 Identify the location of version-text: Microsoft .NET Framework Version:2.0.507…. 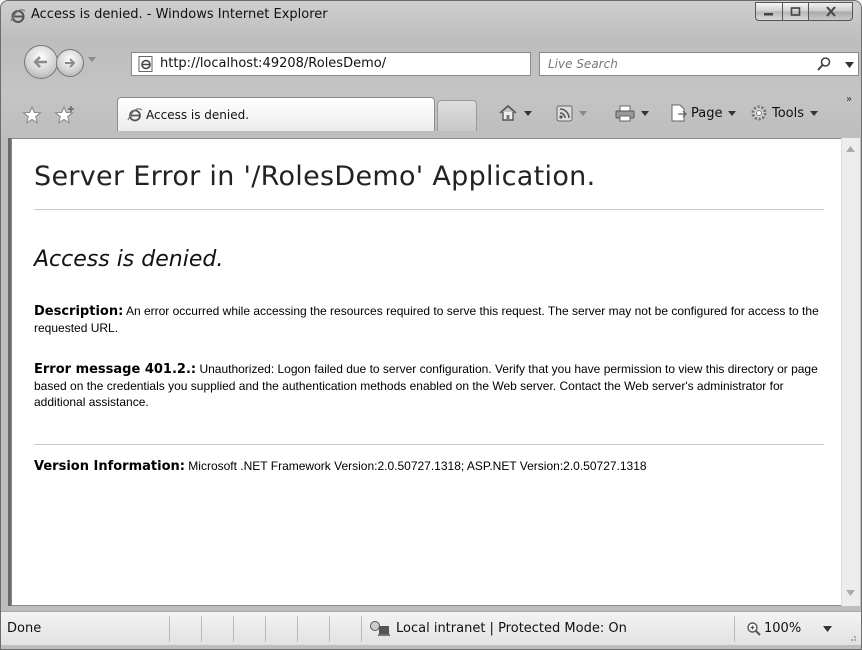
(417, 466).